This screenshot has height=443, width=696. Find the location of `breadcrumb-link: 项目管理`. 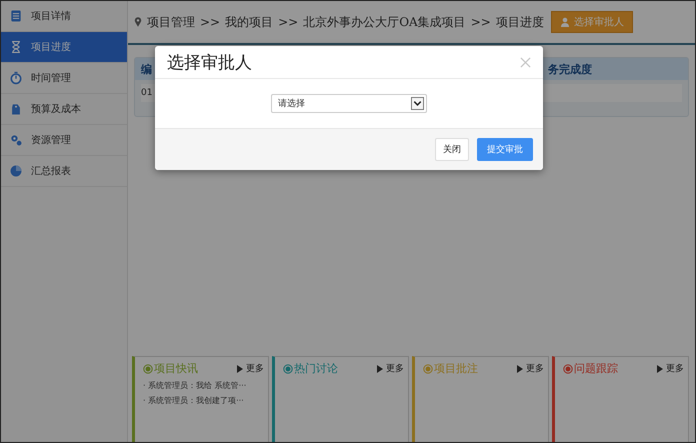

breadcrumb-link: 项目管理 is located at coordinates (171, 22).